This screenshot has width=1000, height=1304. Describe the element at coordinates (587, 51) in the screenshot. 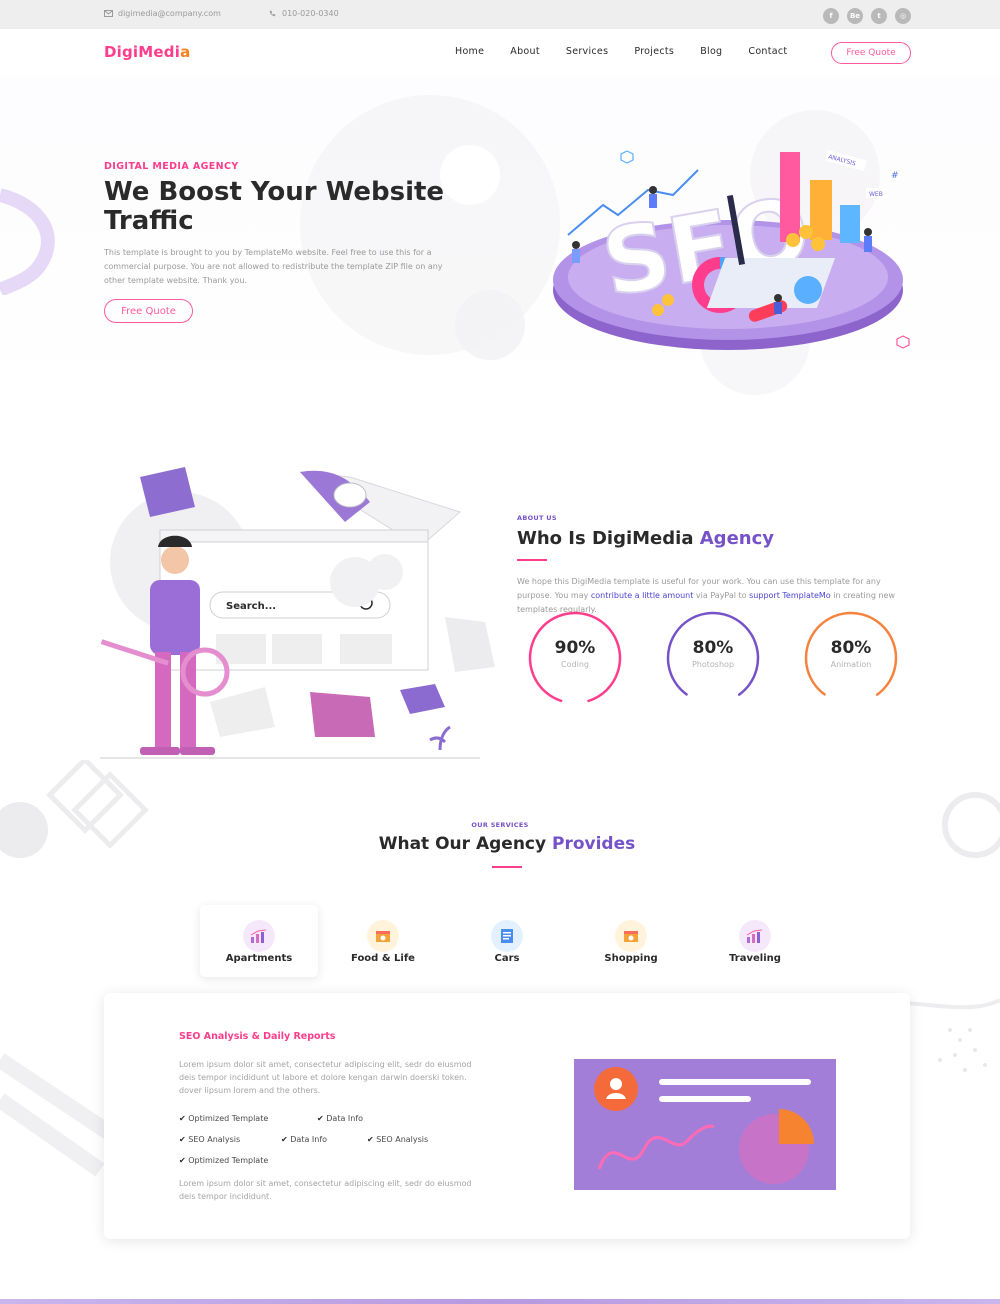

I see `nav-services: Services` at that location.